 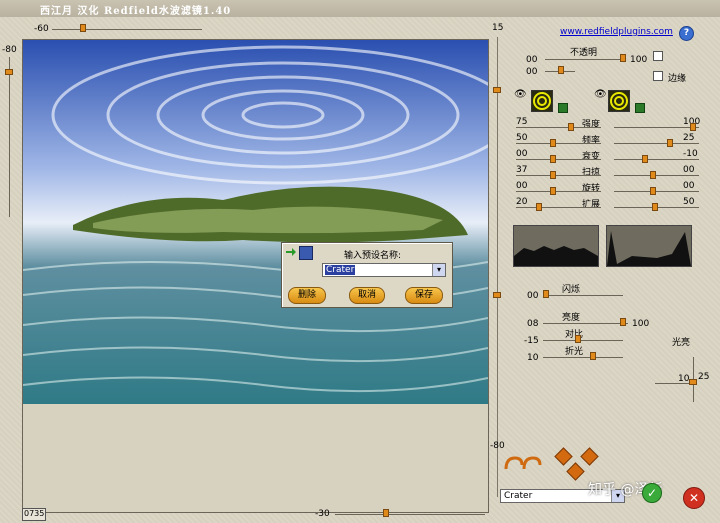 I want to click on opacity-label: 不透明, so click(x=584, y=53).